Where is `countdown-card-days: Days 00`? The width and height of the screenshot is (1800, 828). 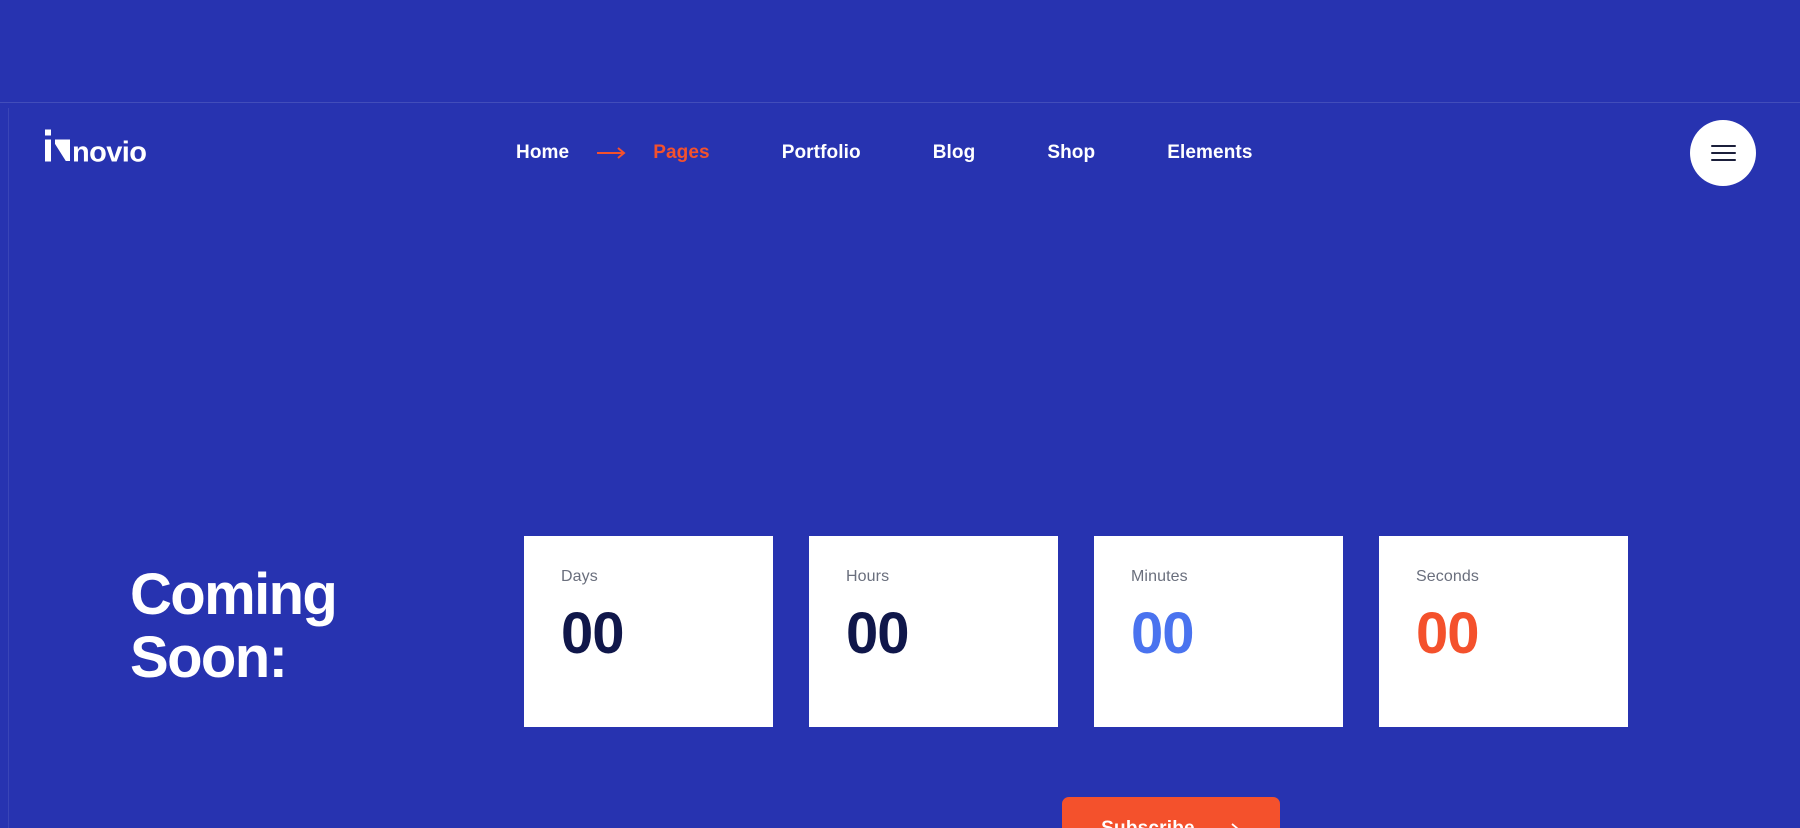
countdown-card-days: Days 00 is located at coordinates (648, 631).